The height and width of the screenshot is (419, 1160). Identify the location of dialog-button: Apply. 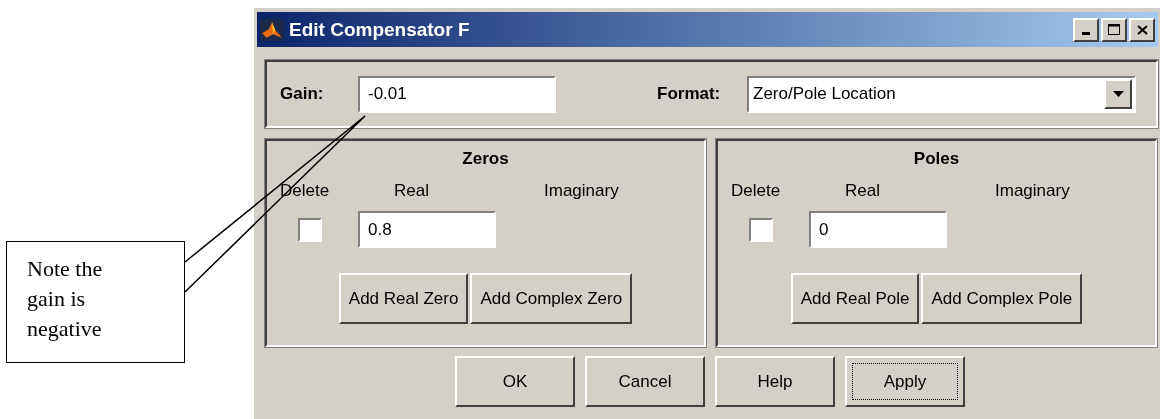
(905, 381).